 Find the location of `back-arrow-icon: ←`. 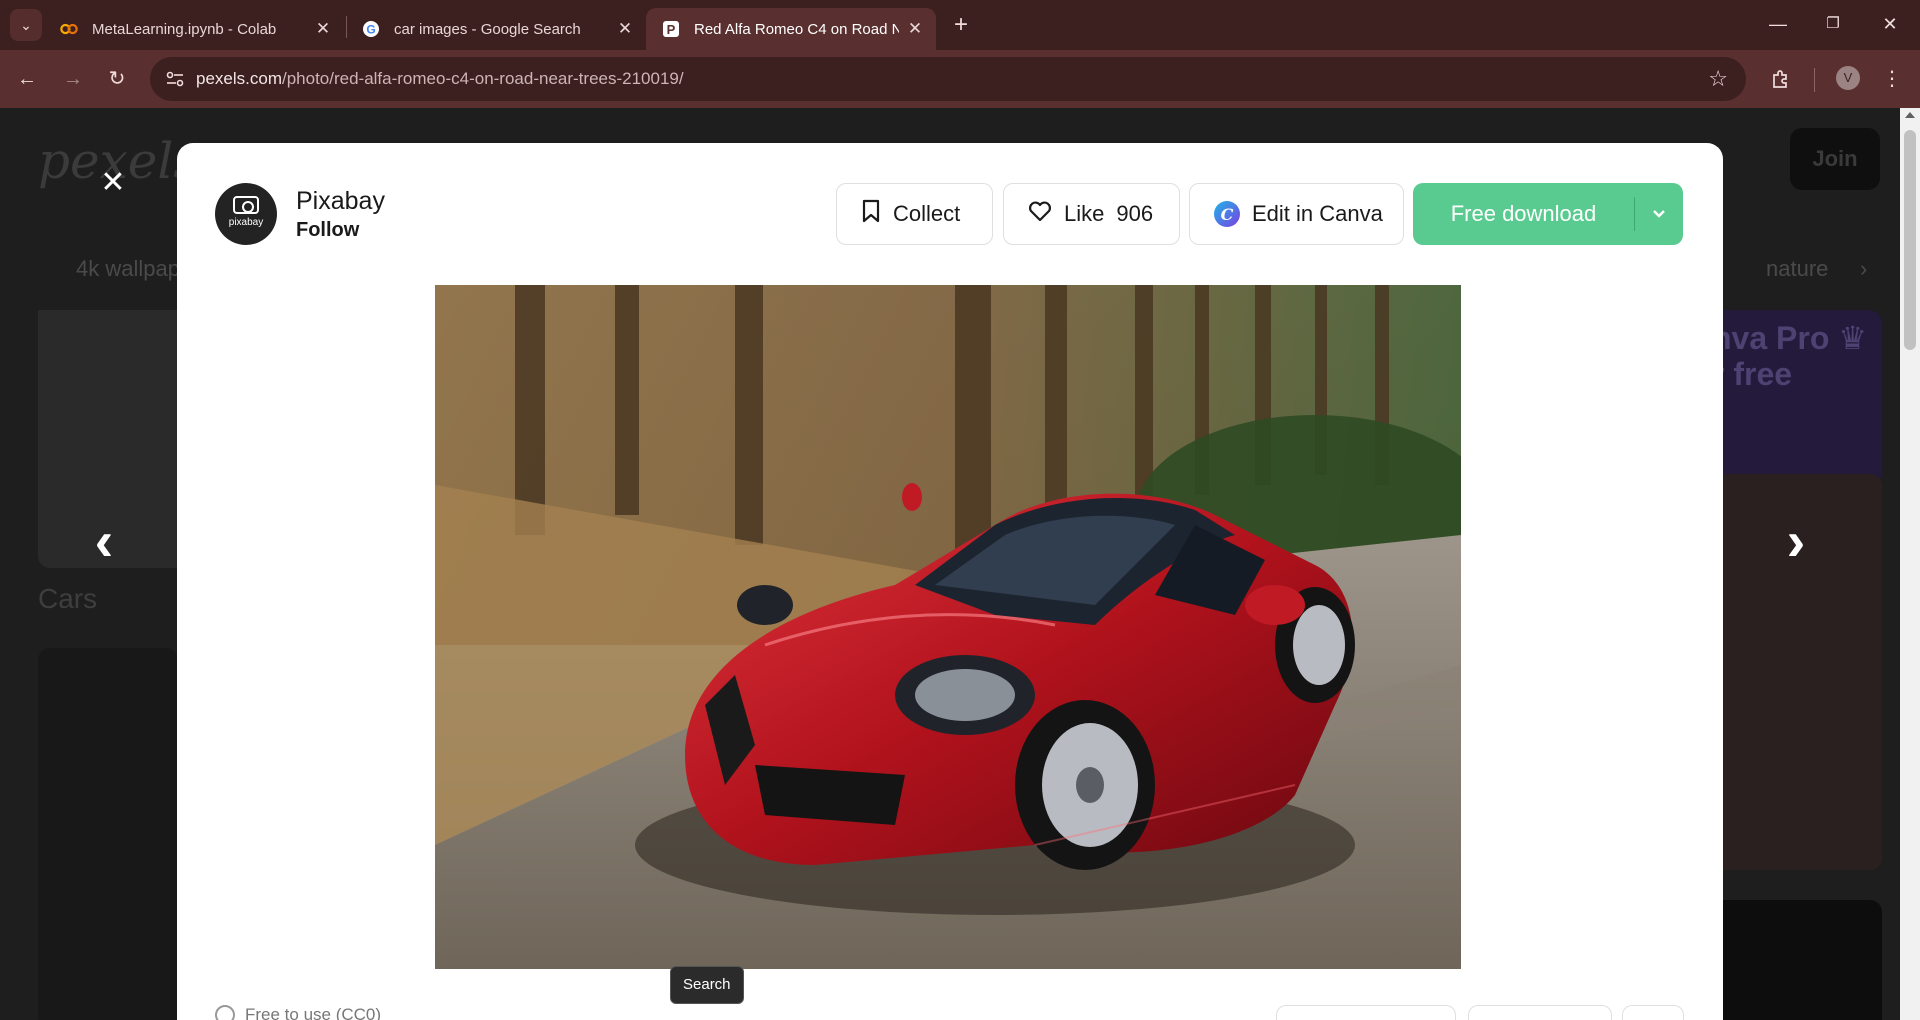

back-arrow-icon: ← is located at coordinates (27, 79).